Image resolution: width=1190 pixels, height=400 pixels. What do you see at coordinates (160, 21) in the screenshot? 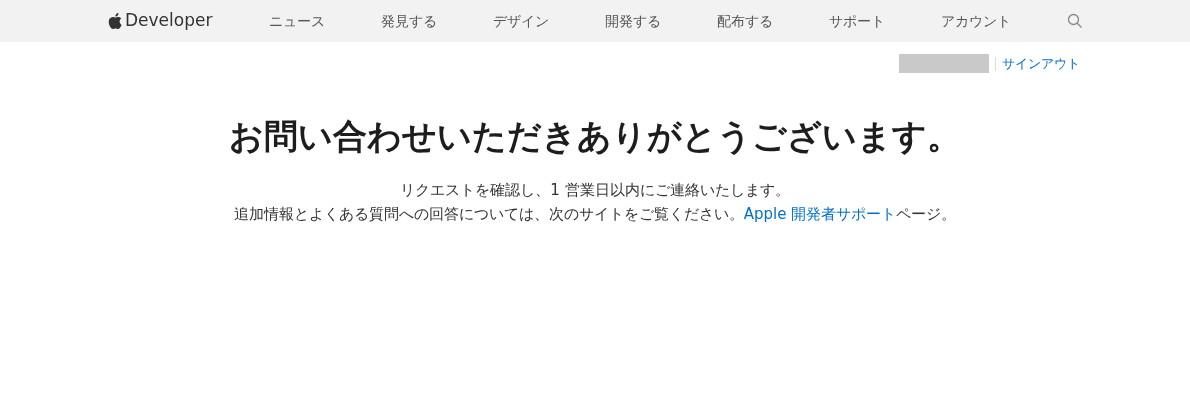
I see `developer-logo: Developer` at bounding box center [160, 21].